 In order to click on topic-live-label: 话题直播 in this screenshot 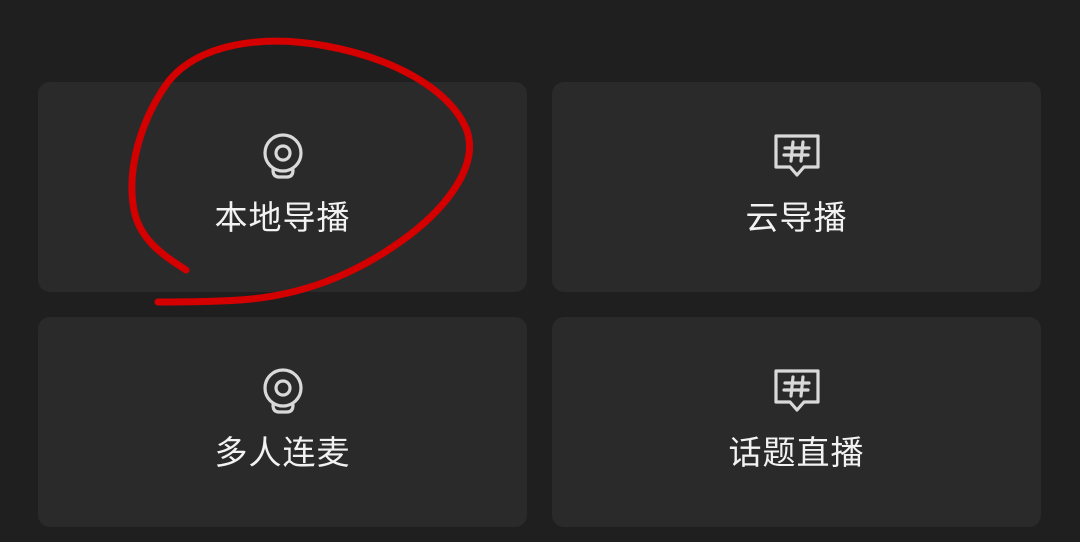, I will do `click(796, 452)`.